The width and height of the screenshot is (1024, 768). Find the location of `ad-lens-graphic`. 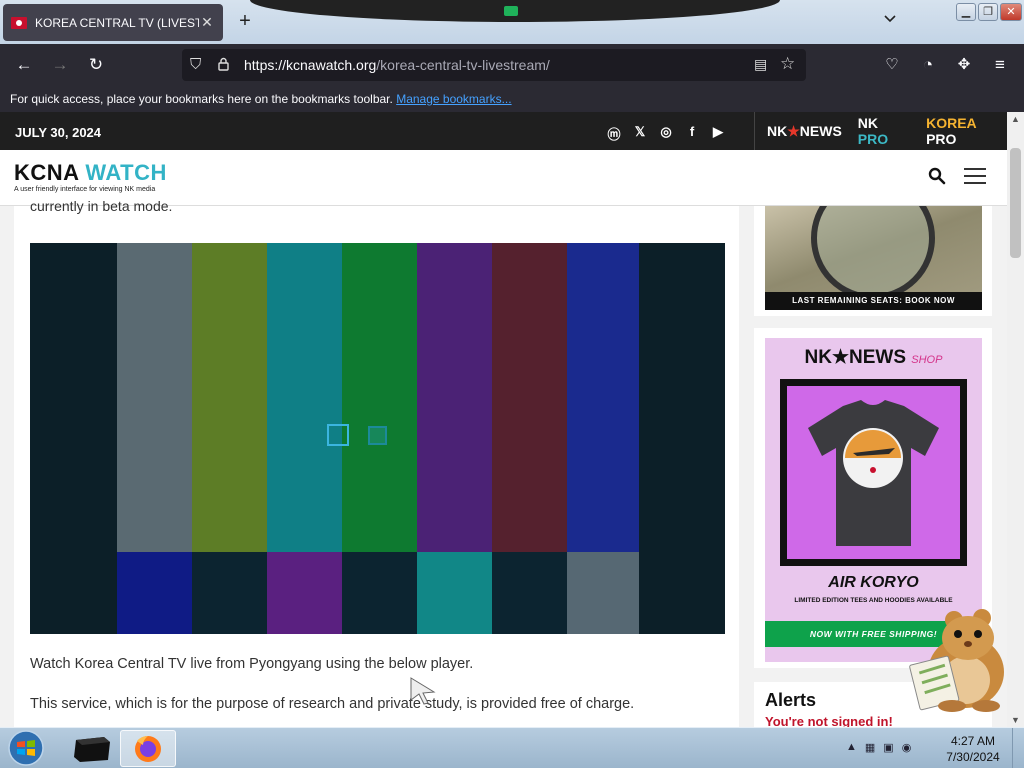

ad-lens-graphic is located at coordinates (873, 253).